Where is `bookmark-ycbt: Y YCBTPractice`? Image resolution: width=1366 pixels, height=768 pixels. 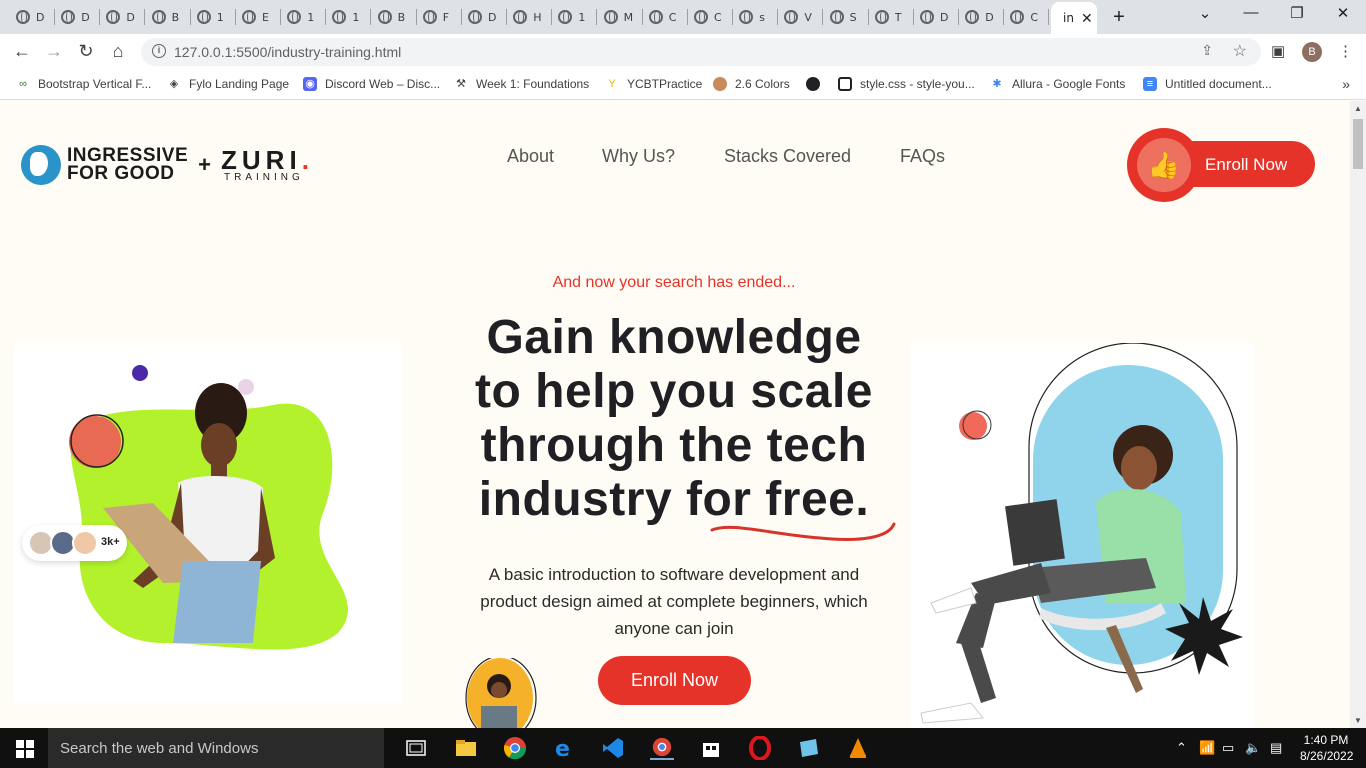
bookmark-ycbt: Y YCBTPractice is located at coordinates (653, 84).